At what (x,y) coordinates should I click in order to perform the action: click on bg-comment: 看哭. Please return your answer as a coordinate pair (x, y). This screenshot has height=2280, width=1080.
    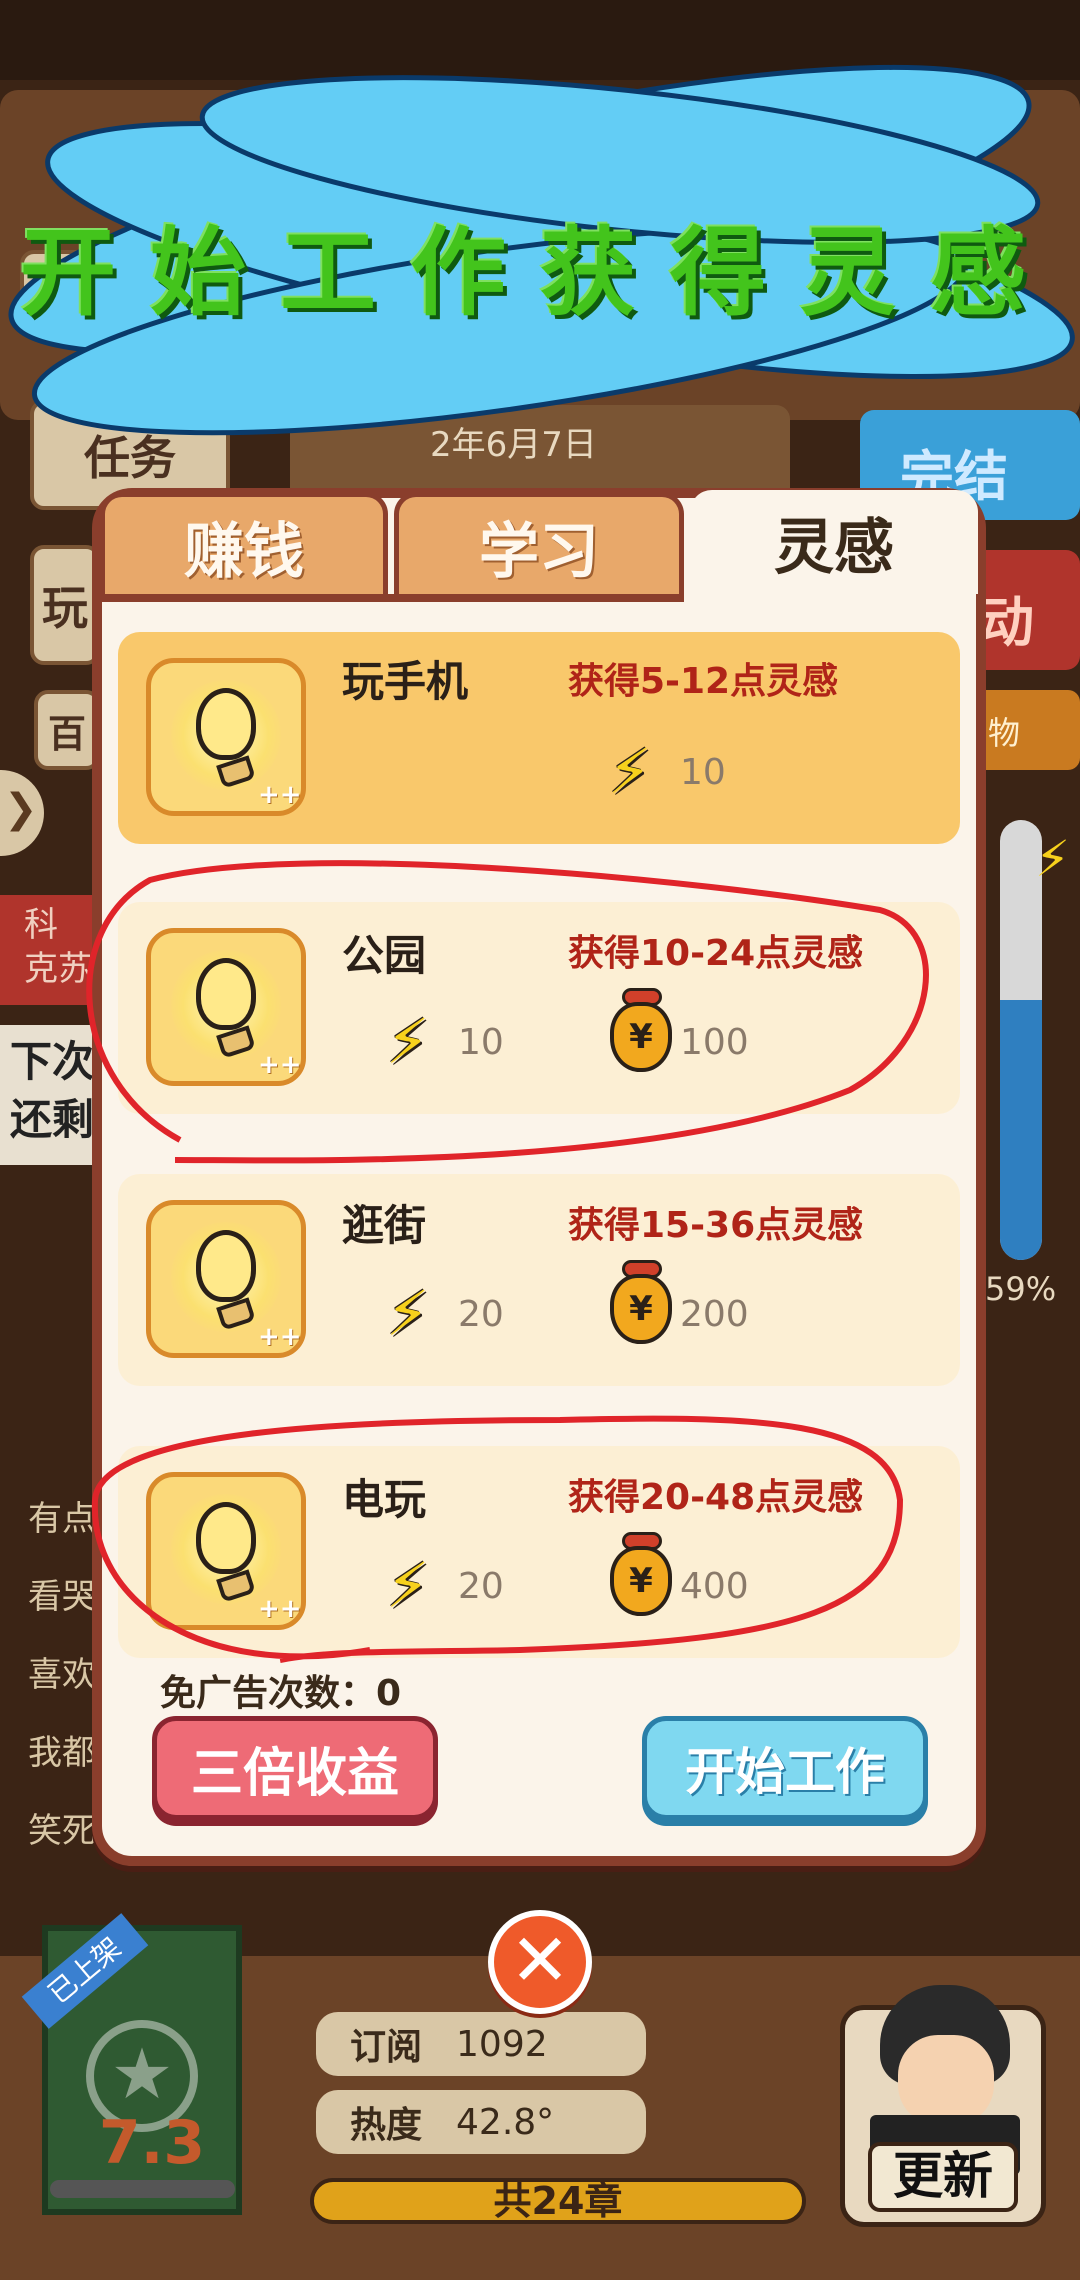
    Looking at the image, I should click on (62, 1597).